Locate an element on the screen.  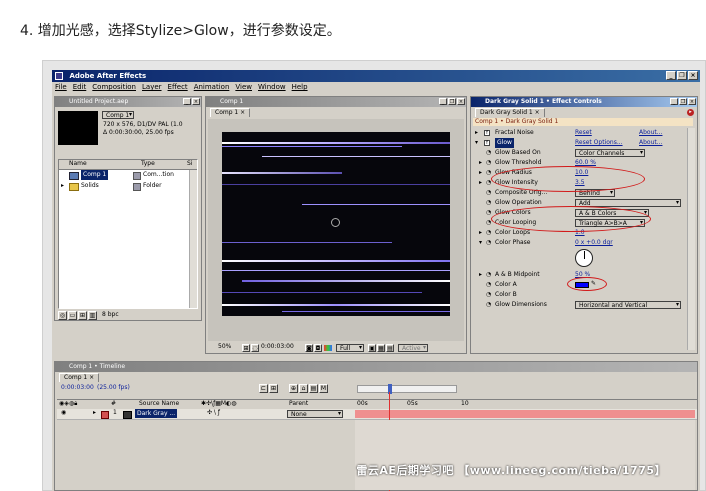
layer-label-color-icon is located at coordinates (105, 415).